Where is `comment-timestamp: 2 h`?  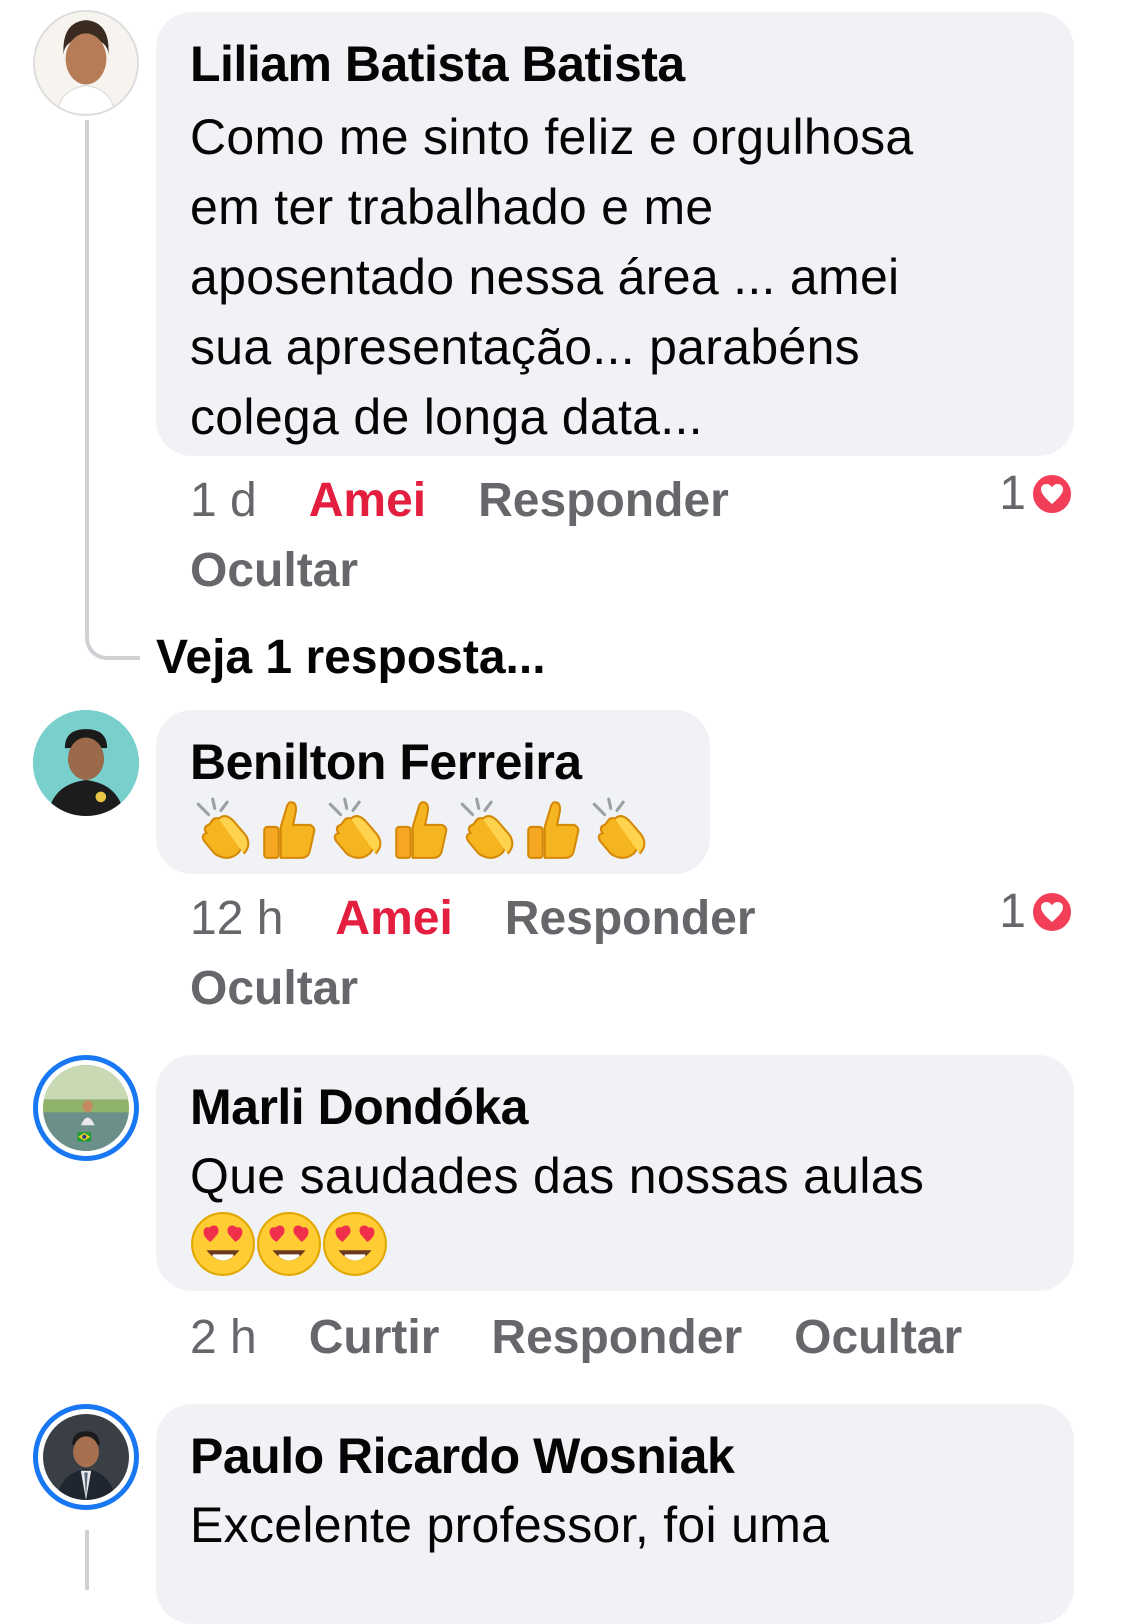 comment-timestamp: 2 h is located at coordinates (223, 1338).